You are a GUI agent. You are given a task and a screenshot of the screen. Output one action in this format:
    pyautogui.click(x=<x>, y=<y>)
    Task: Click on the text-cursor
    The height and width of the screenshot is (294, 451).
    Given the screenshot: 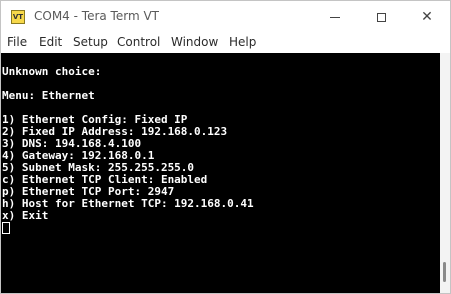 What is the action you would take?
    pyautogui.click(x=6, y=228)
    